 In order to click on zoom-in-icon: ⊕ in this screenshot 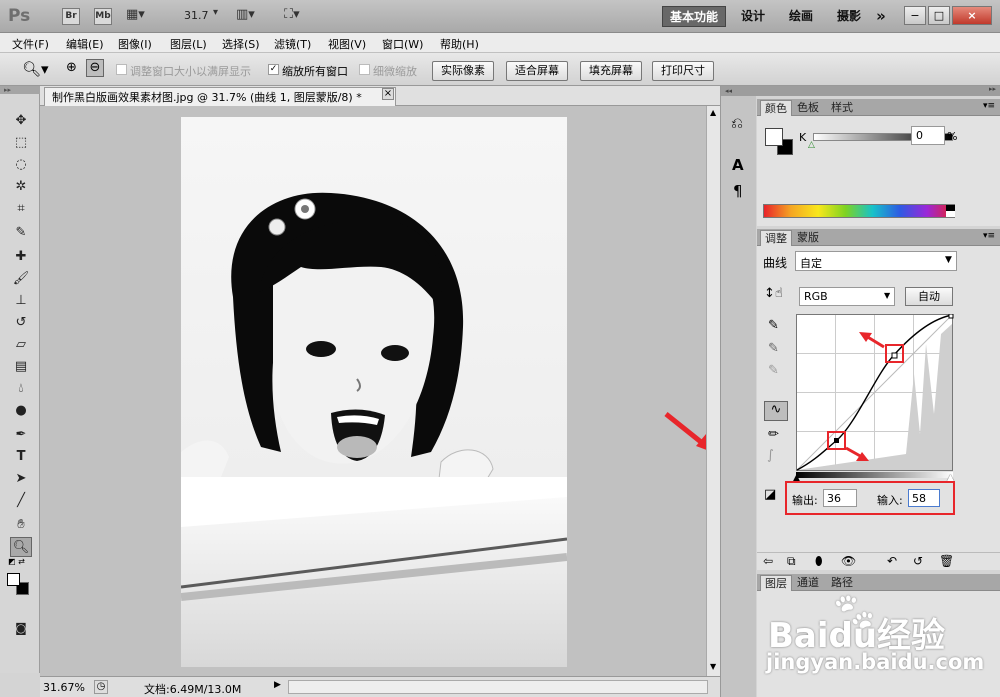, I will do `click(71, 67)`.